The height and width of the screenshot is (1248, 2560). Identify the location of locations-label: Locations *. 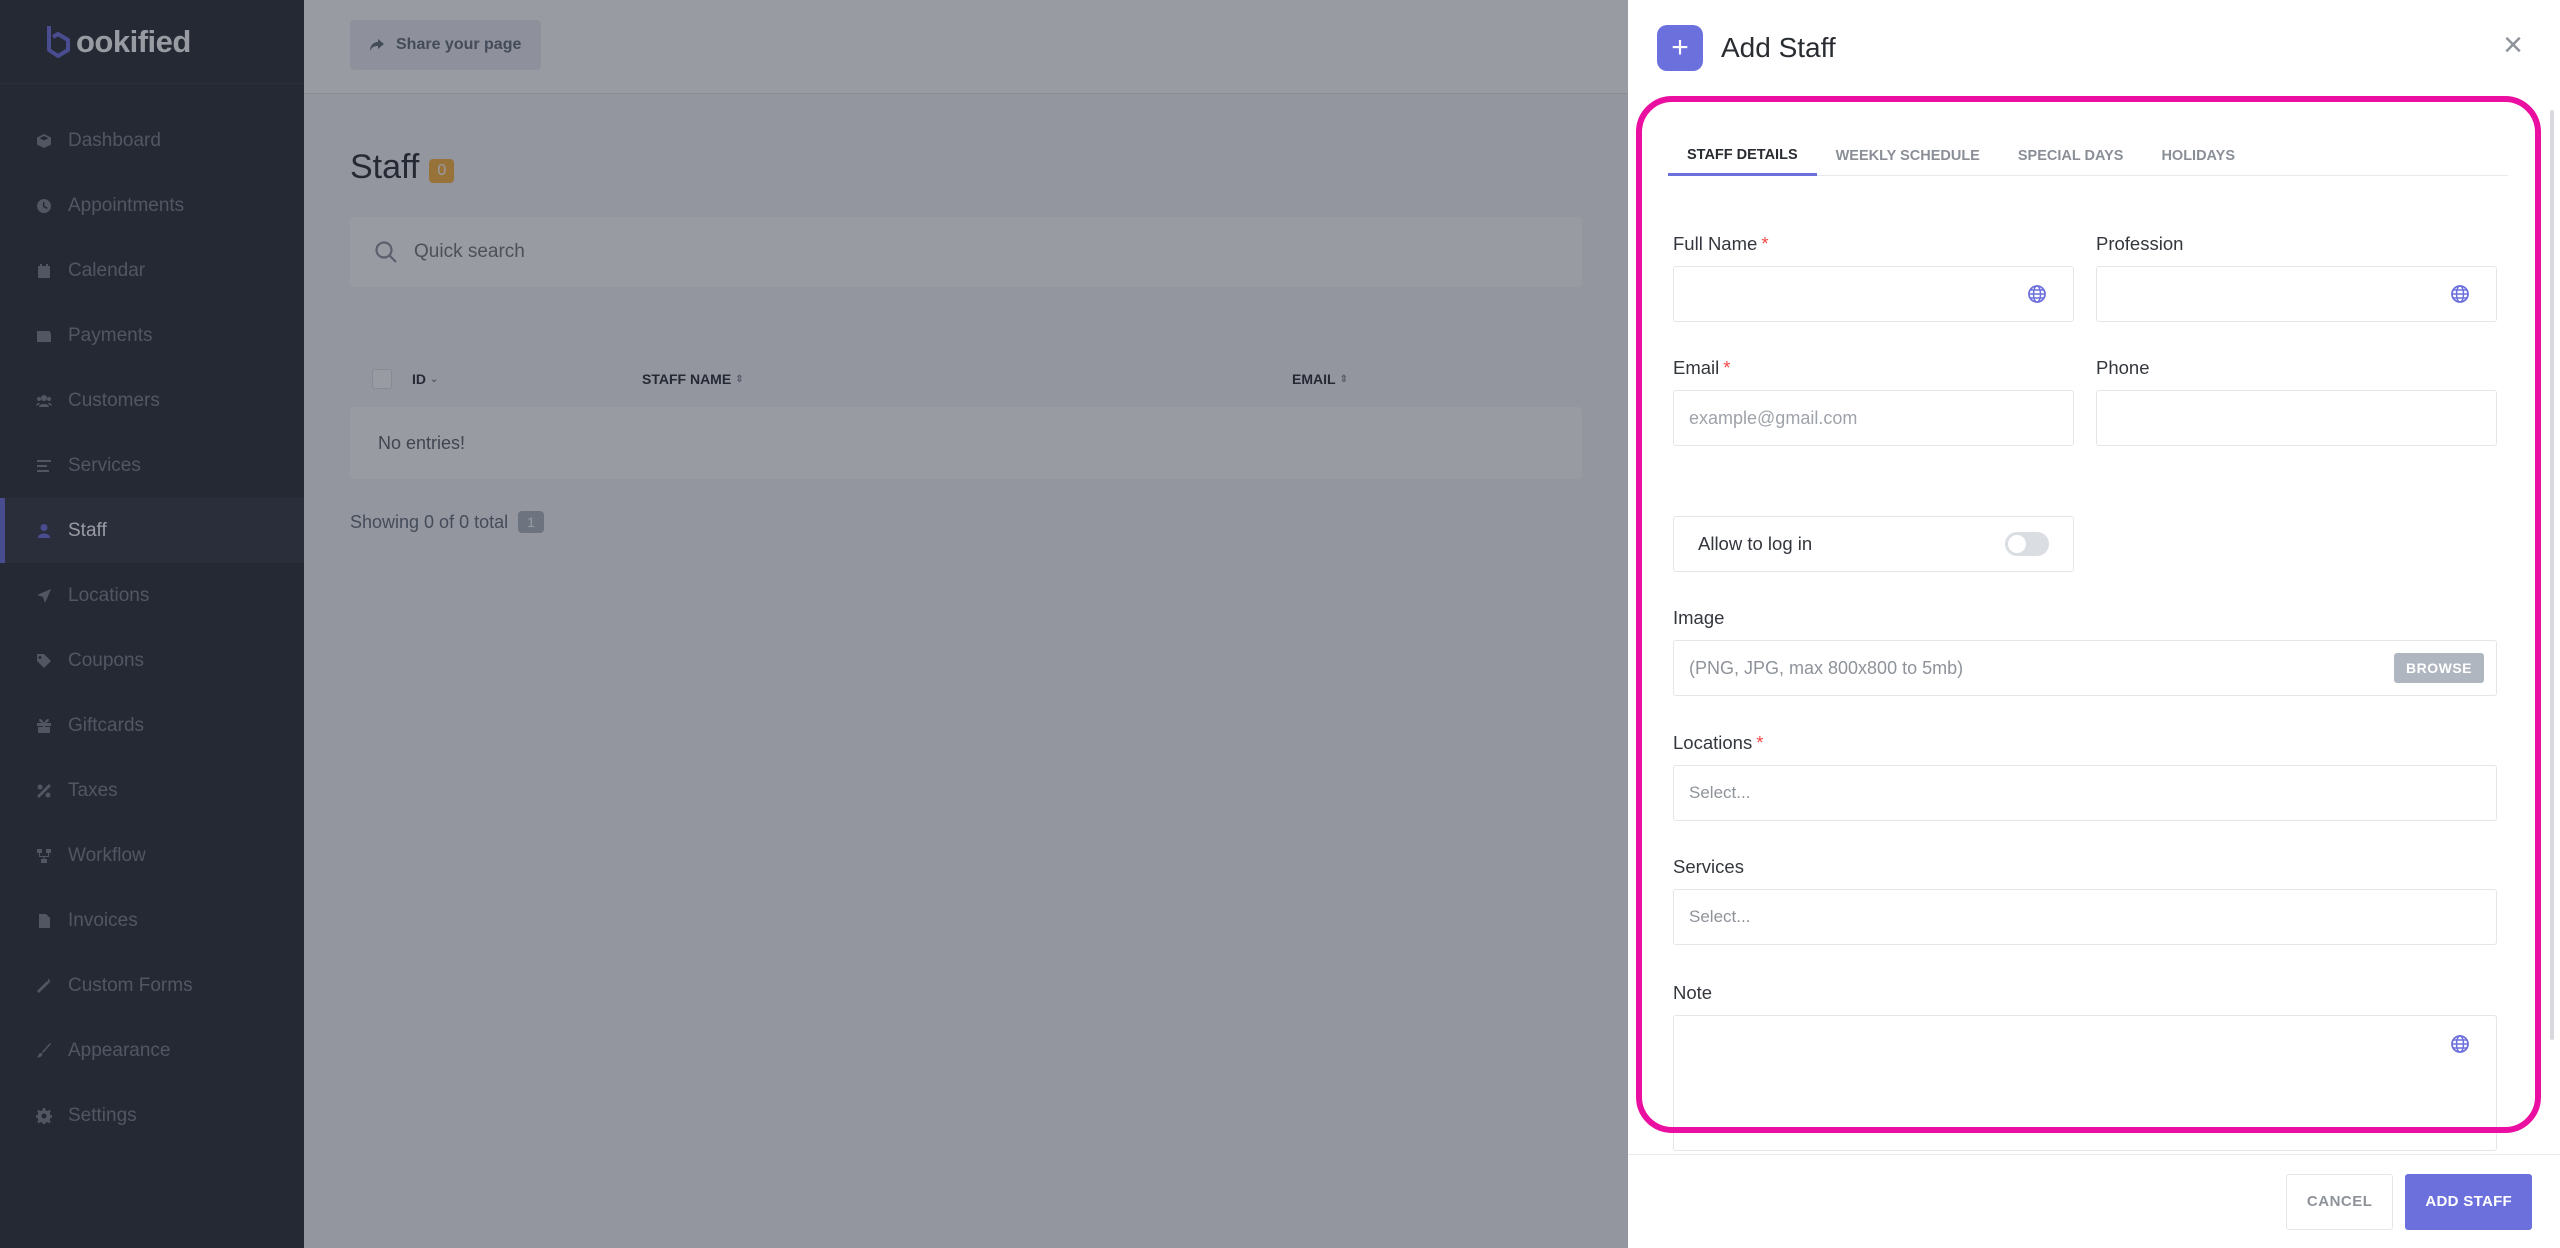
(1718, 743).